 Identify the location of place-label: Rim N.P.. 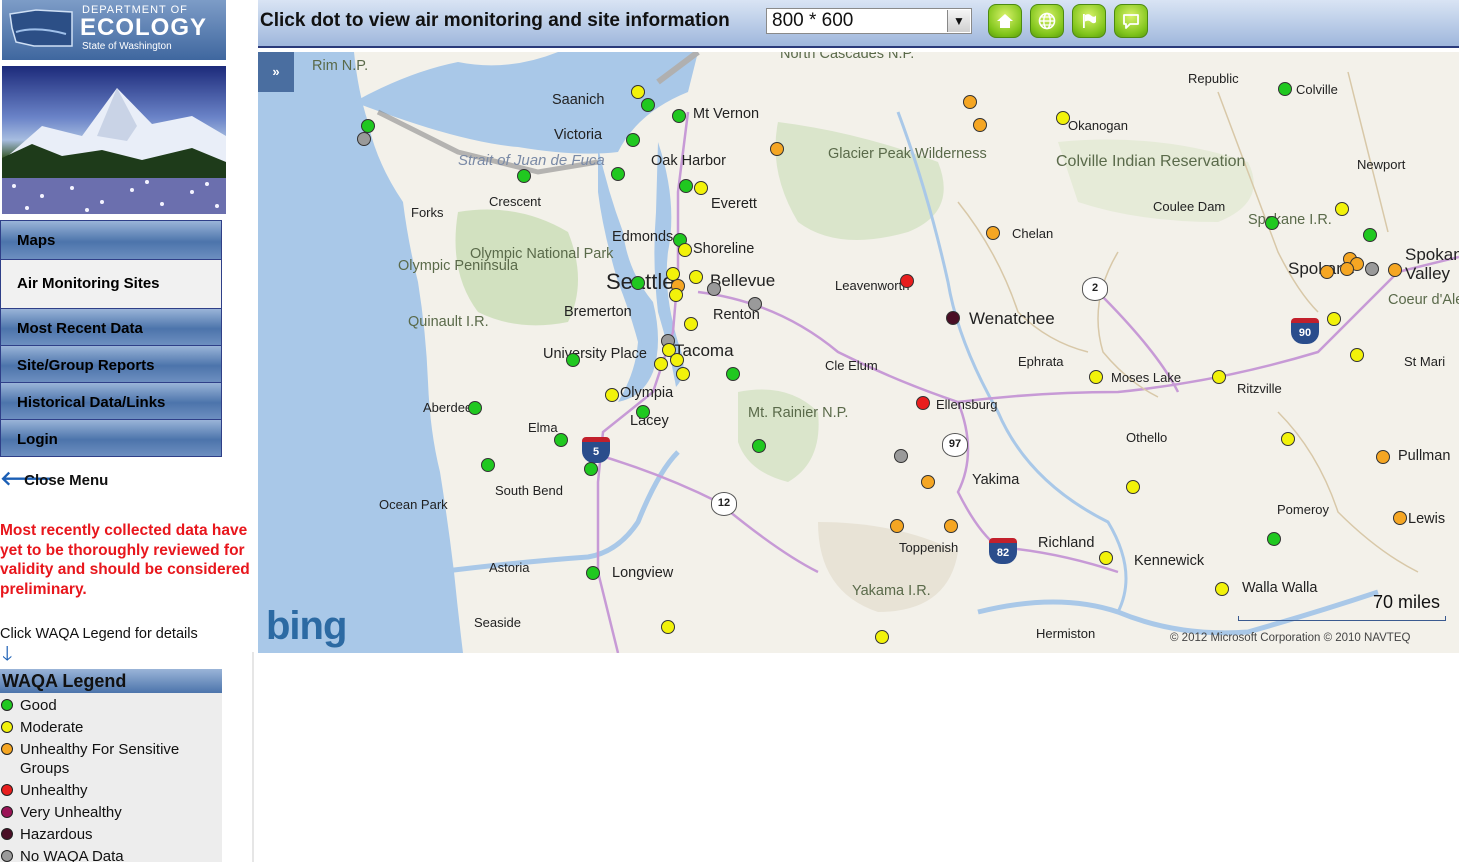
(340, 66).